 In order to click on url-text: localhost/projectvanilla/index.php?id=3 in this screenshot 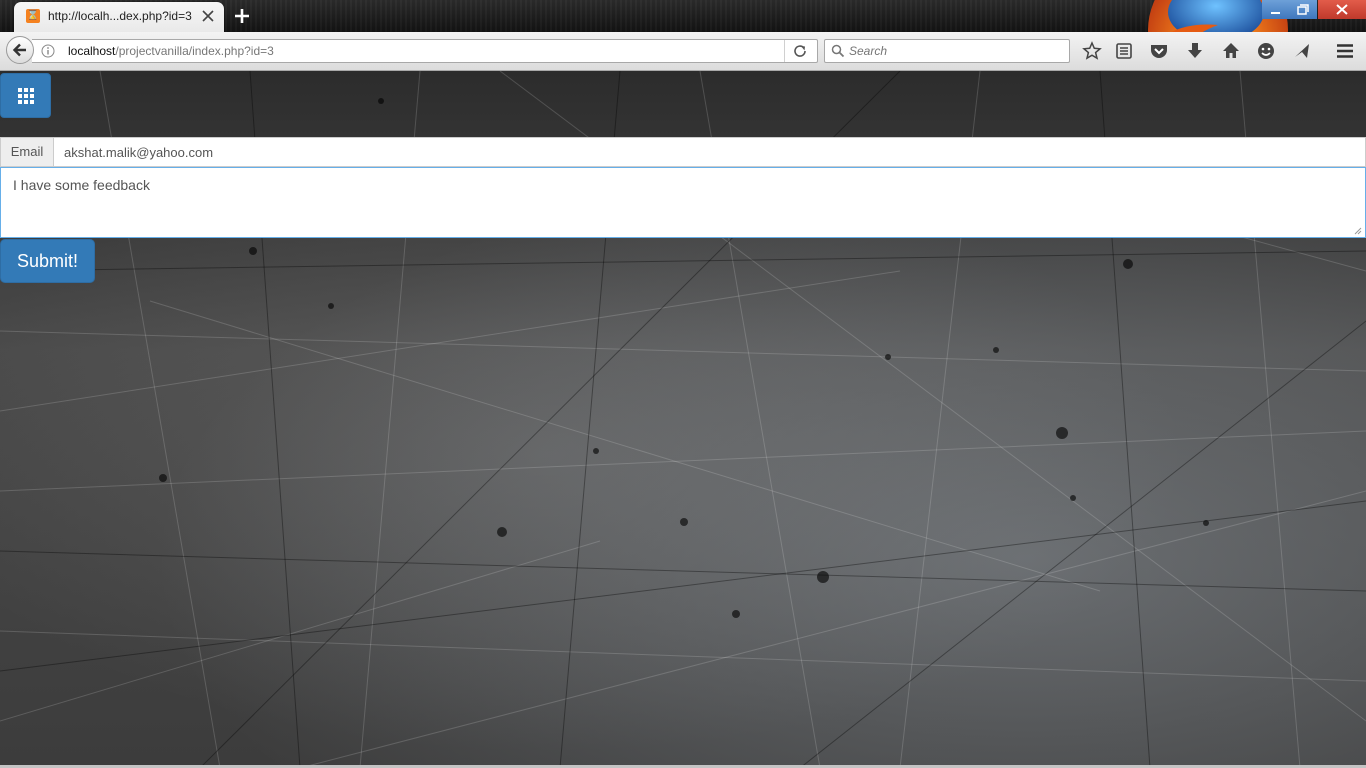, I will do `click(171, 51)`.